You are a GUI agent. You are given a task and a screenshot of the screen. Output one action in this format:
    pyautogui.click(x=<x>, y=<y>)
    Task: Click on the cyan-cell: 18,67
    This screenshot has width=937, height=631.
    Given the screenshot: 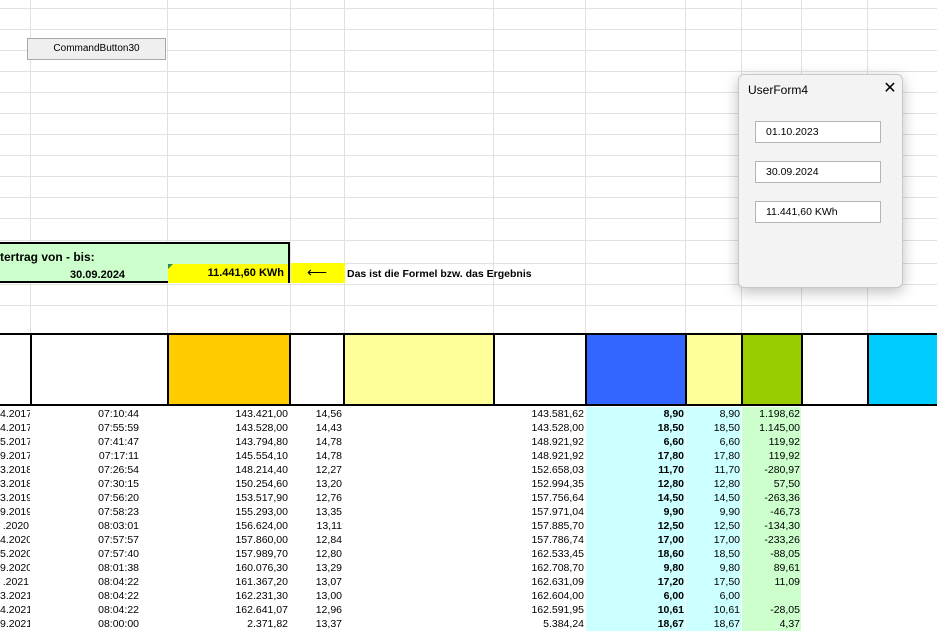 What is the action you would take?
    pyautogui.click(x=713, y=624)
    